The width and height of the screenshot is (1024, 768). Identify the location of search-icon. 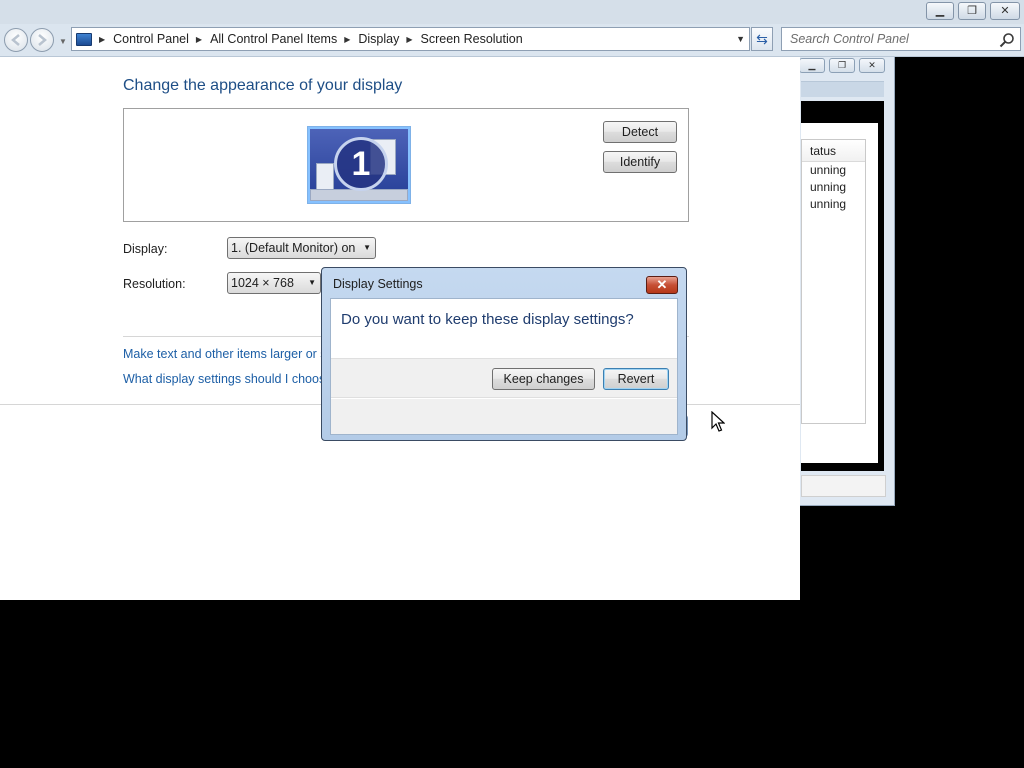
(1007, 40).